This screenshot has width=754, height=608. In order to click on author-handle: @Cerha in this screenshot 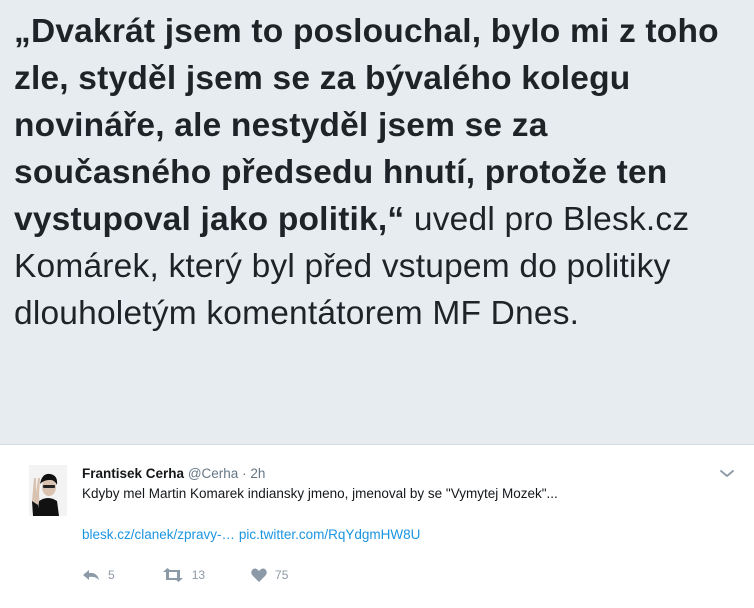, I will do `click(213, 473)`.